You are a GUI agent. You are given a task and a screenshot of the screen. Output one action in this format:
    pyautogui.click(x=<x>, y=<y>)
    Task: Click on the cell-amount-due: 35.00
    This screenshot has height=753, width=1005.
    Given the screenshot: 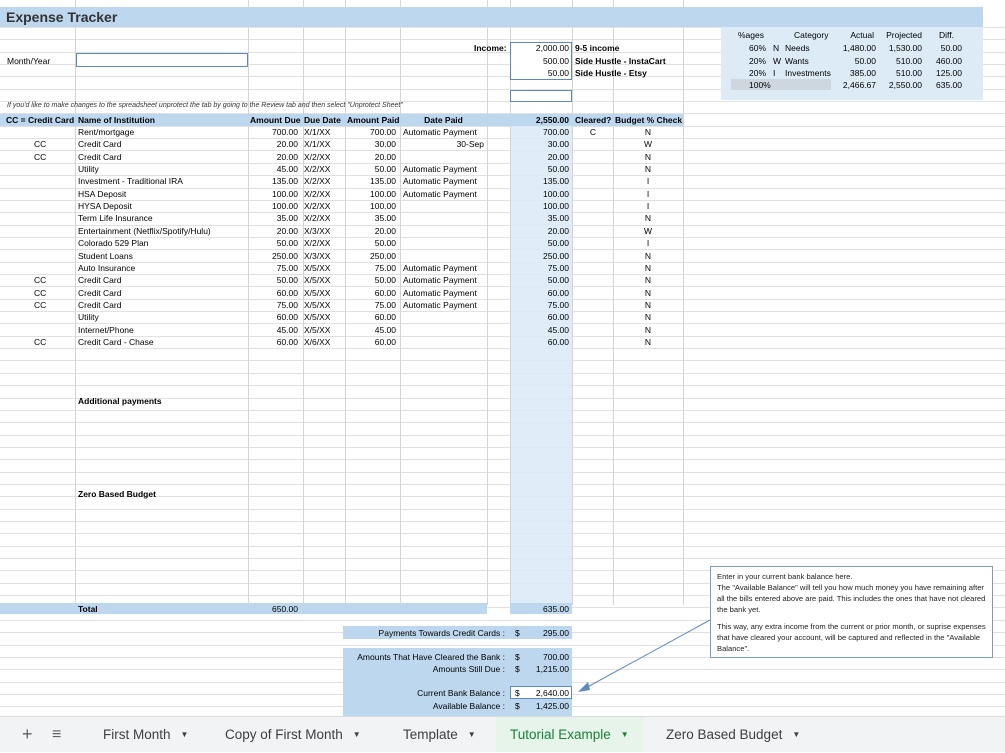 What is the action you would take?
    pyautogui.click(x=273, y=218)
    